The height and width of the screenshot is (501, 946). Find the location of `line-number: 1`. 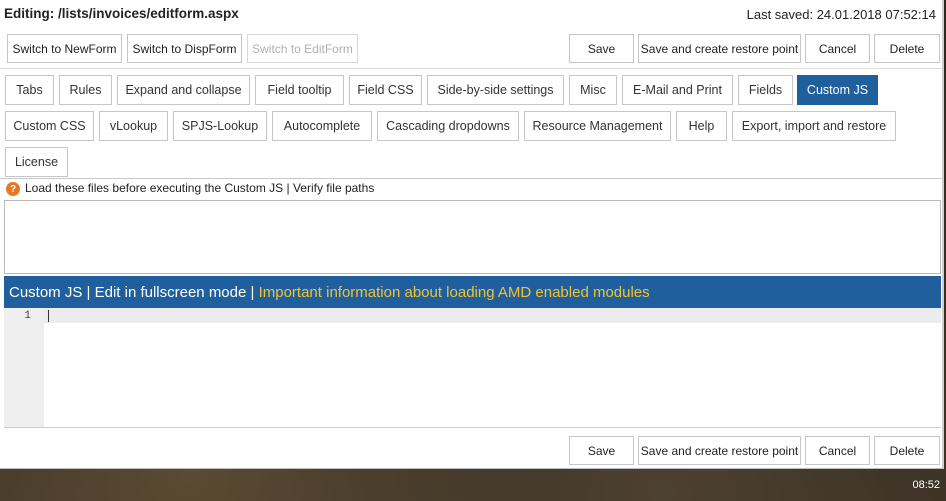

line-number: 1 is located at coordinates (27, 316).